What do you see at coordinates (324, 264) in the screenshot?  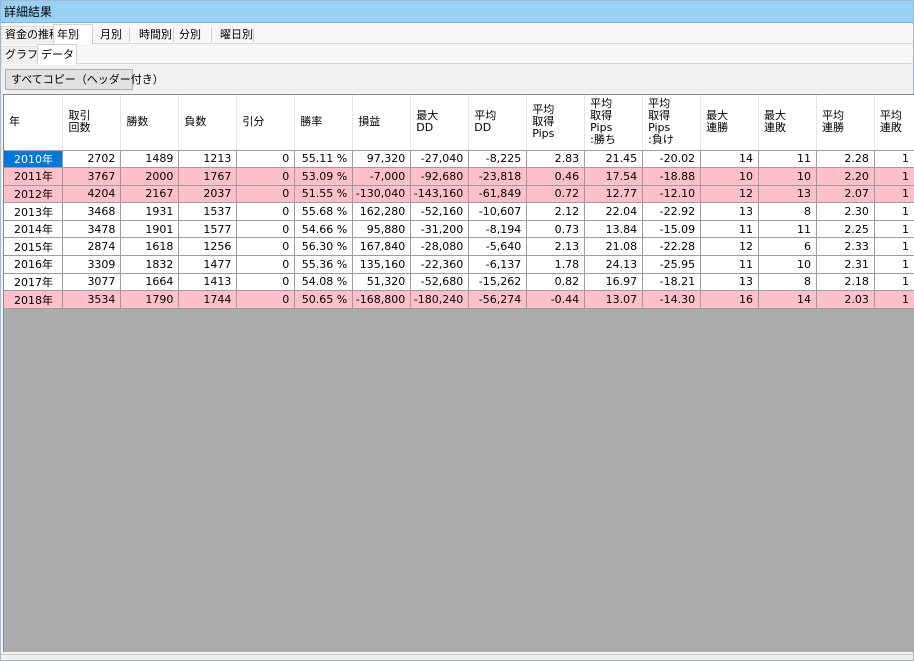 I see `table-cell: 55.36 %` at bounding box center [324, 264].